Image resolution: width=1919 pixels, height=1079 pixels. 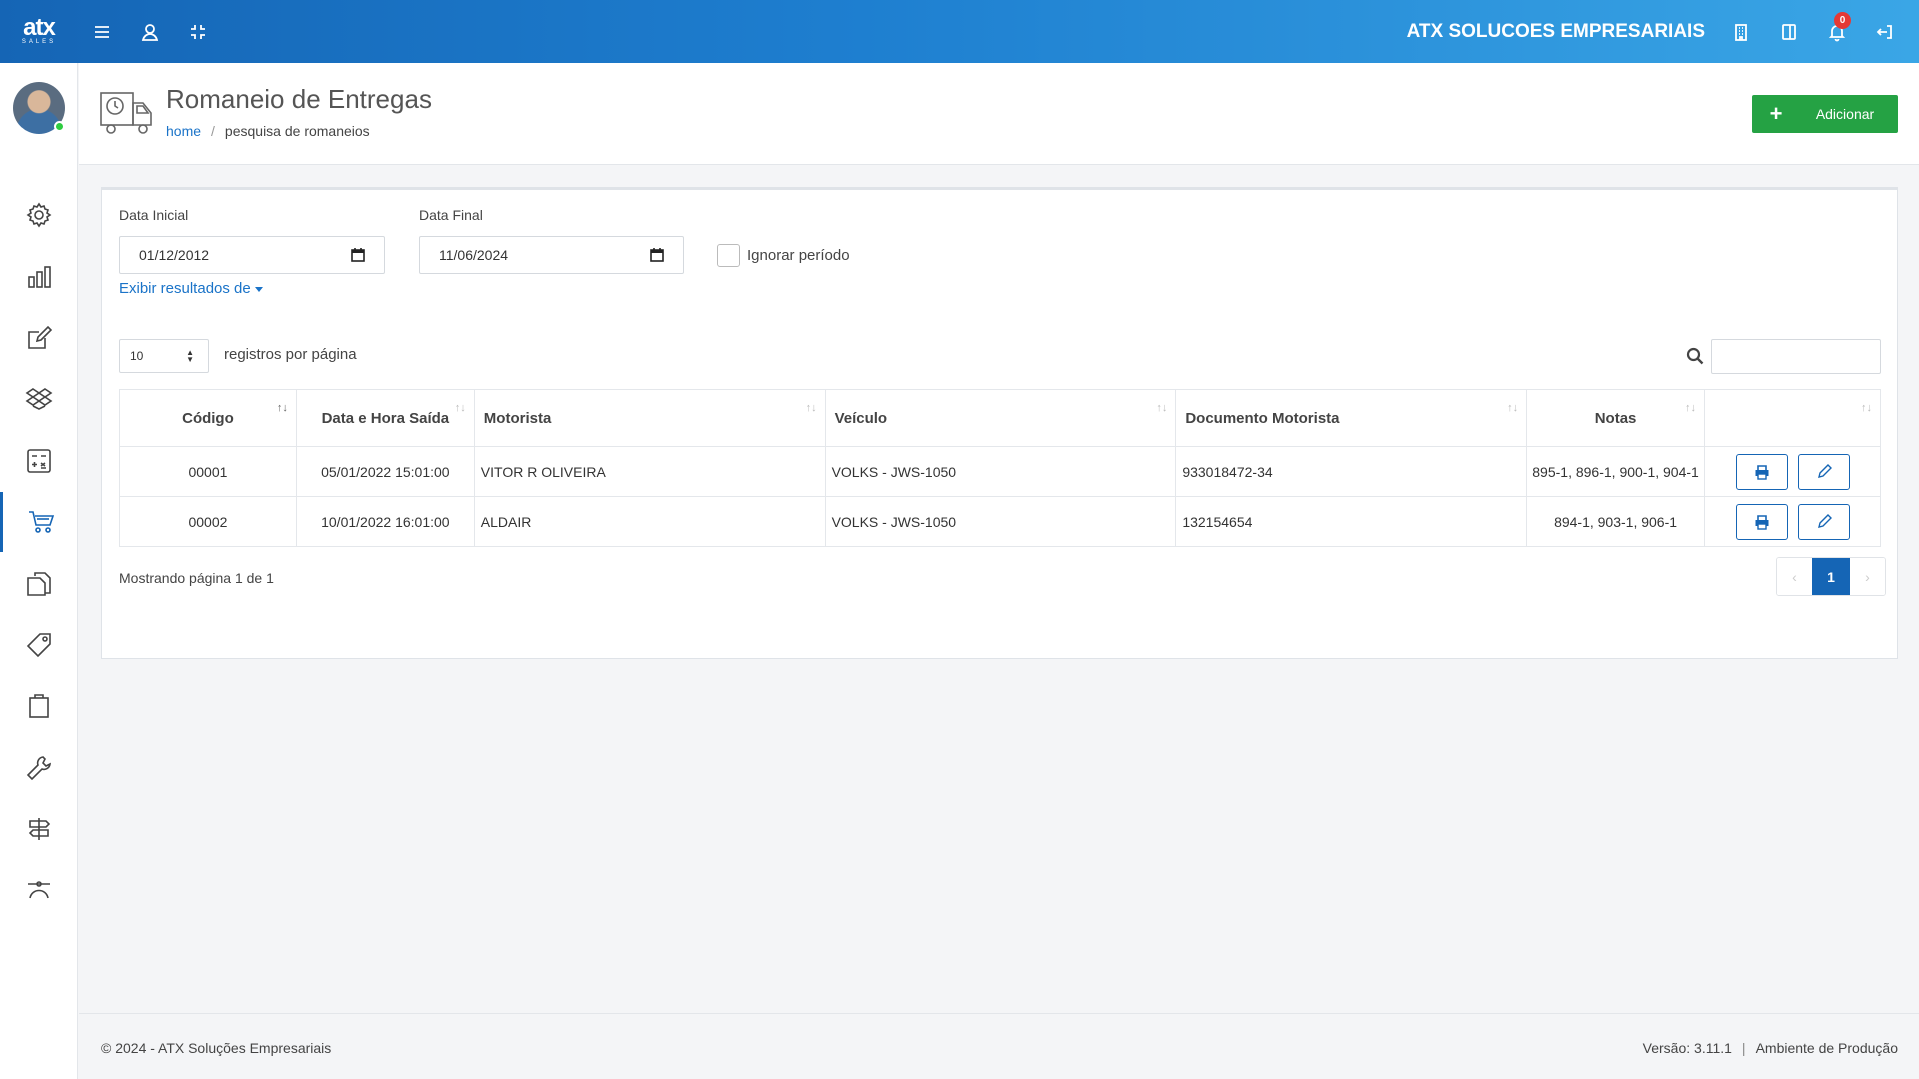 I want to click on dropbox-icon, so click(x=39, y=399).